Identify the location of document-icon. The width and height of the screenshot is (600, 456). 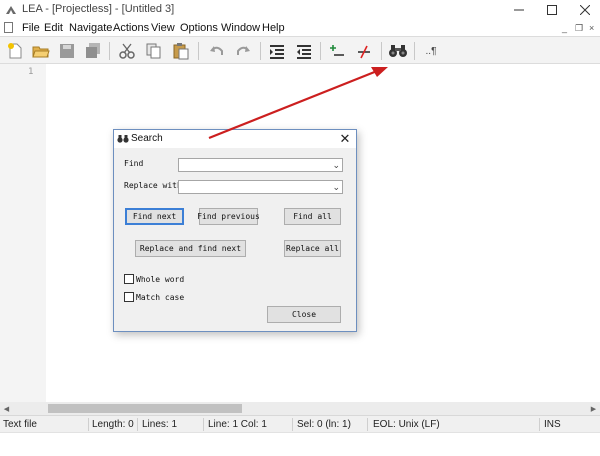
(8, 27).